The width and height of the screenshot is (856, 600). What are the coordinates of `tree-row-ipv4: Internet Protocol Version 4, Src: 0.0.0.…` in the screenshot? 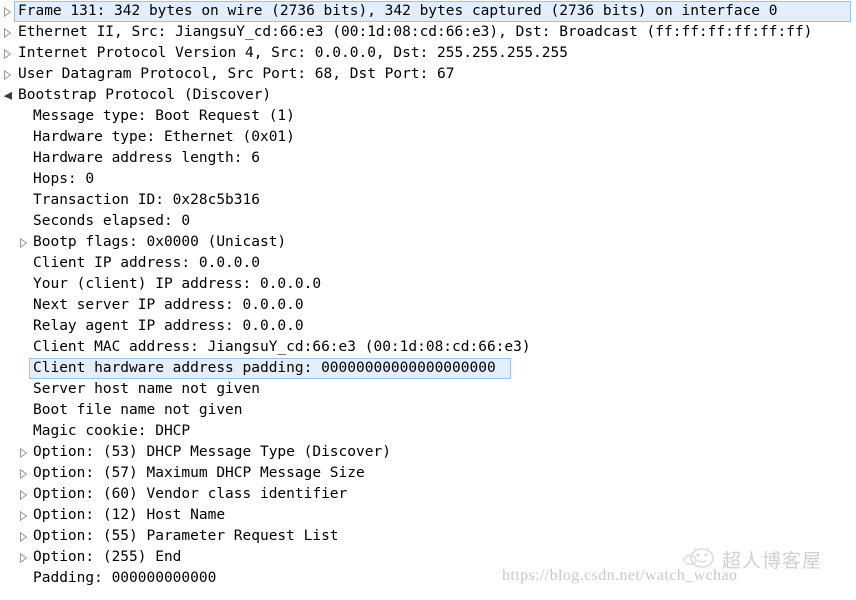 It's located at (428, 53).